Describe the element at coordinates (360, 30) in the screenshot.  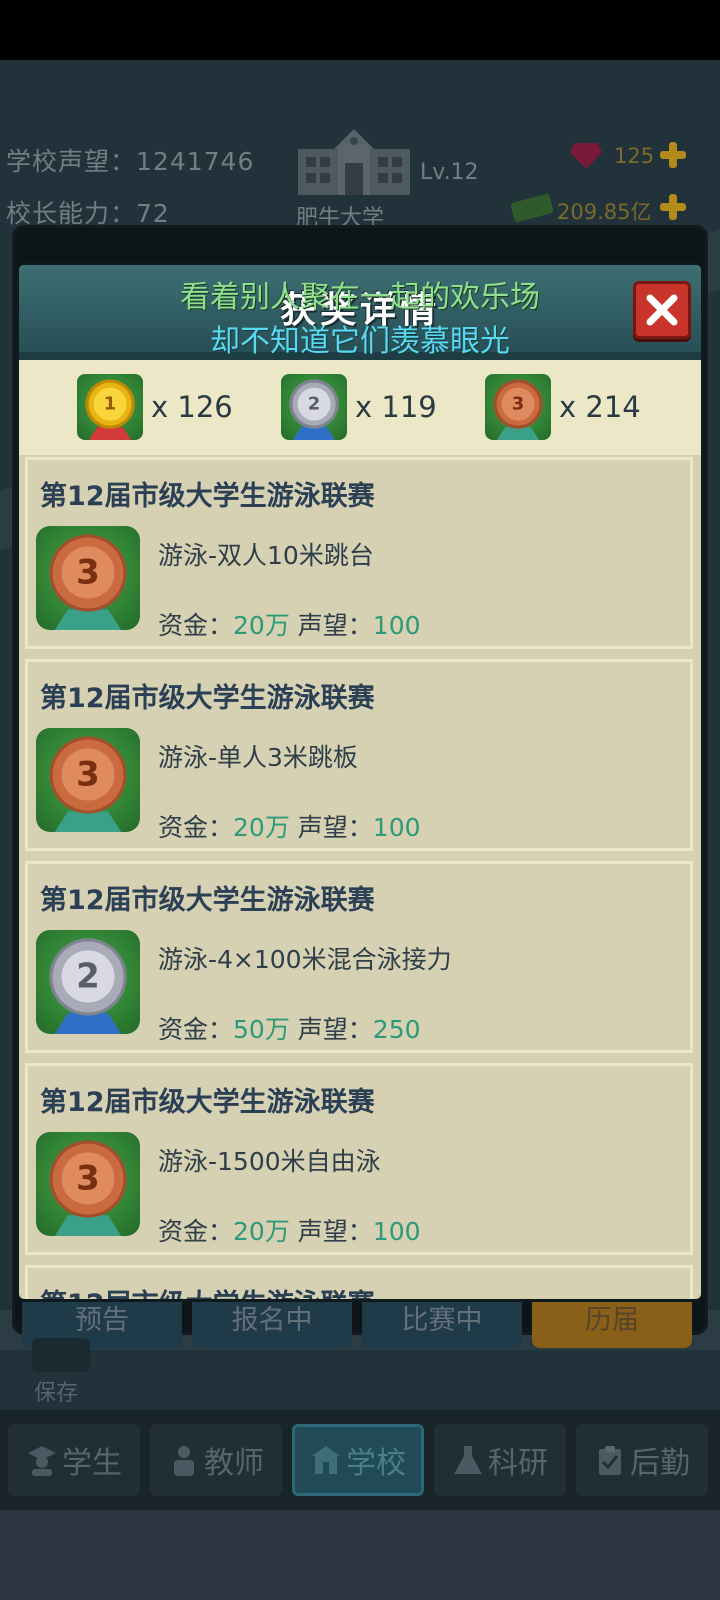
I see `status-bar` at that location.